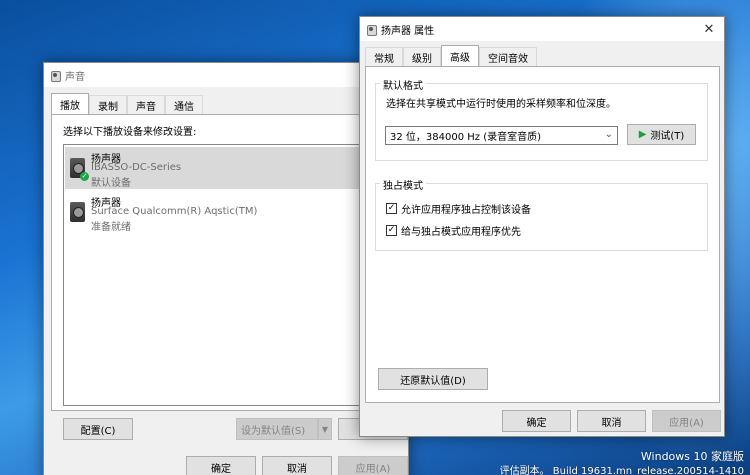 Image resolution: width=750 pixels, height=475 pixels. Describe the element at coordinates (273, 431) in the screenshot. I see `set-default-label: 设为默认值(S)` at that location.